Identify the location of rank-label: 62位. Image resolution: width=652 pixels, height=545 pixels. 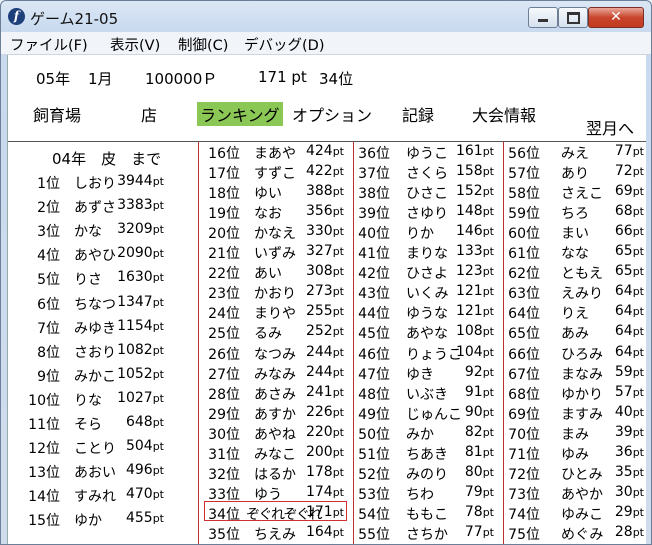
(524, 274).